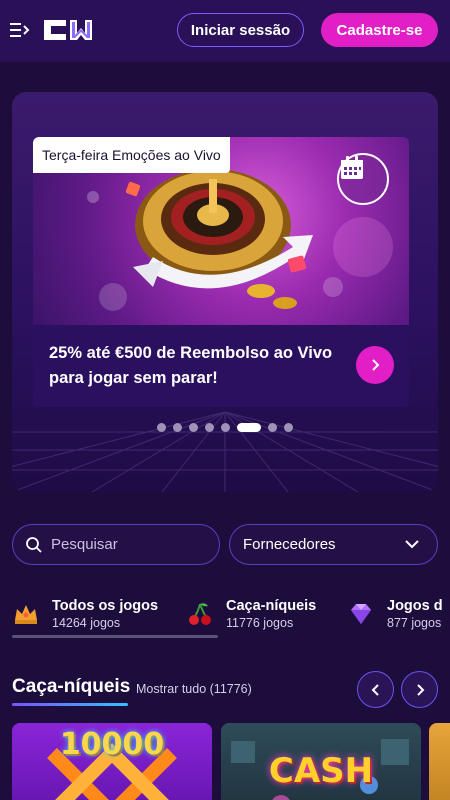  What do you see at coordinates (70, 704) in the screenshot?
I see `section-underline` at bounding box center [70, 704].